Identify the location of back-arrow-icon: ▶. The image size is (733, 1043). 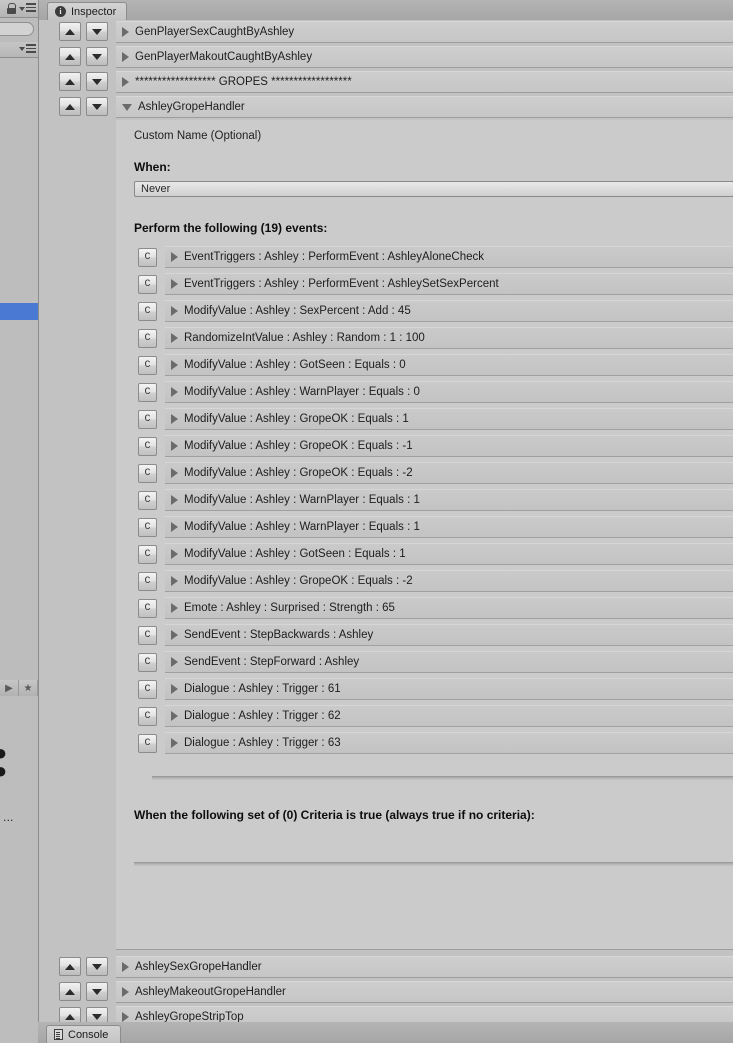
(9, 688).